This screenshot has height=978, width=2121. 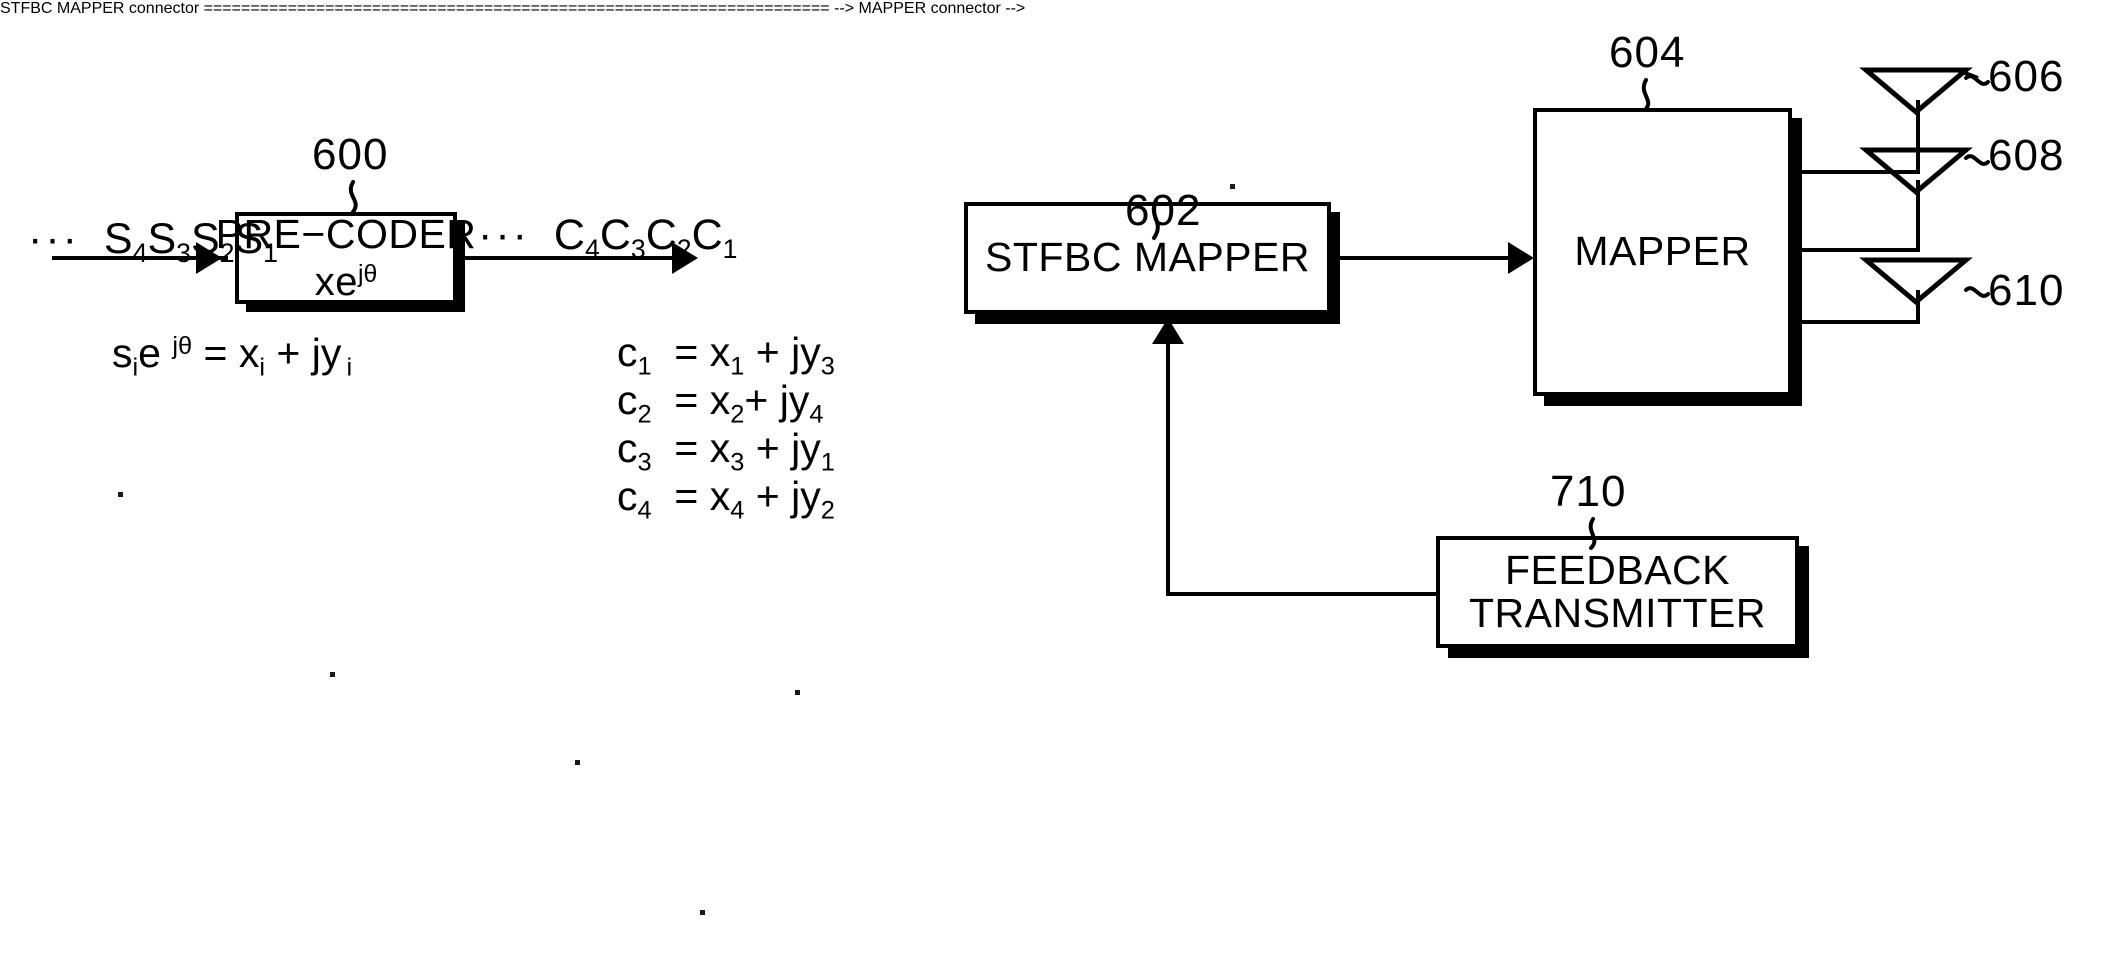 What do you see at coordinates (1521, 258) in the screenshot?
I see `stfbc-to-mapper-arrowhead` at bounding box center [1521, 258].